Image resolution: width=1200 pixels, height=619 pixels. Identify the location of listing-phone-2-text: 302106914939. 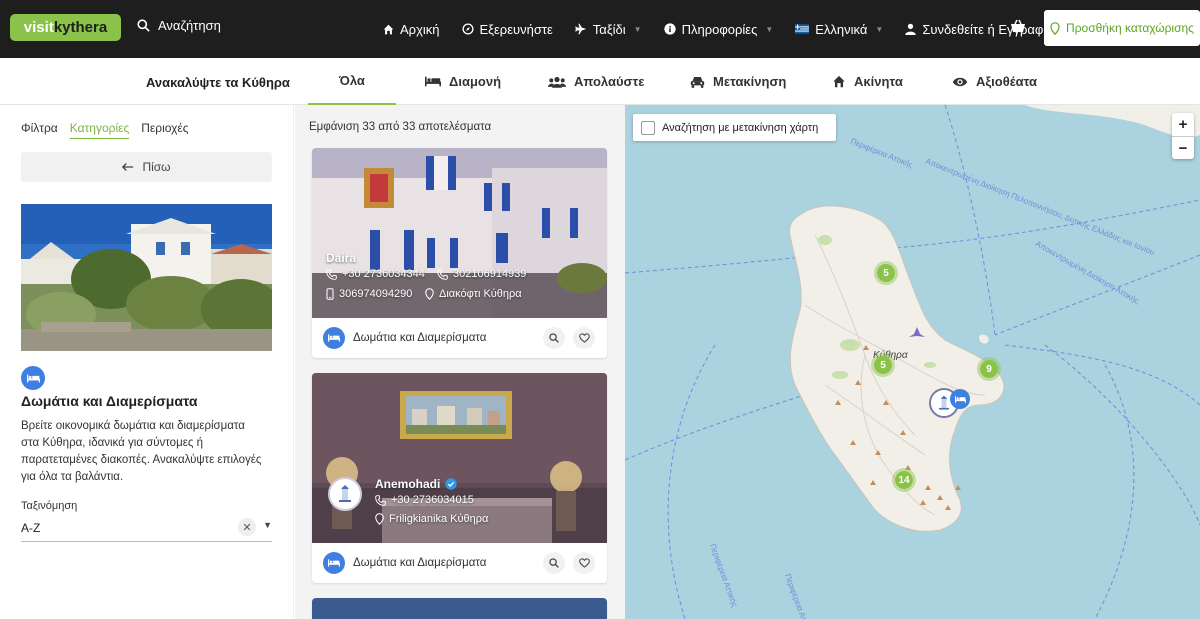
(490, 274).